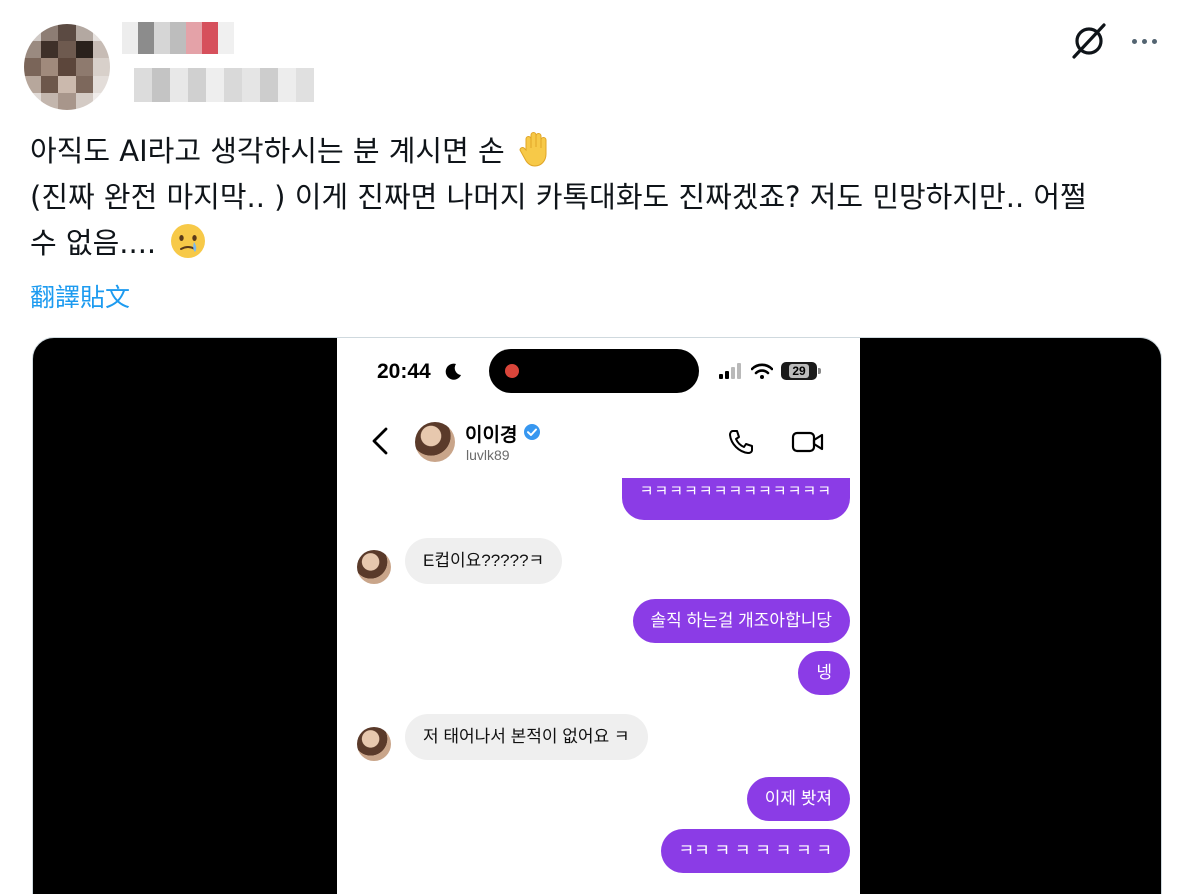  Describe the element at coordinates (1144, 41) in the screenshot. I see `more-dots-icon` at that location.